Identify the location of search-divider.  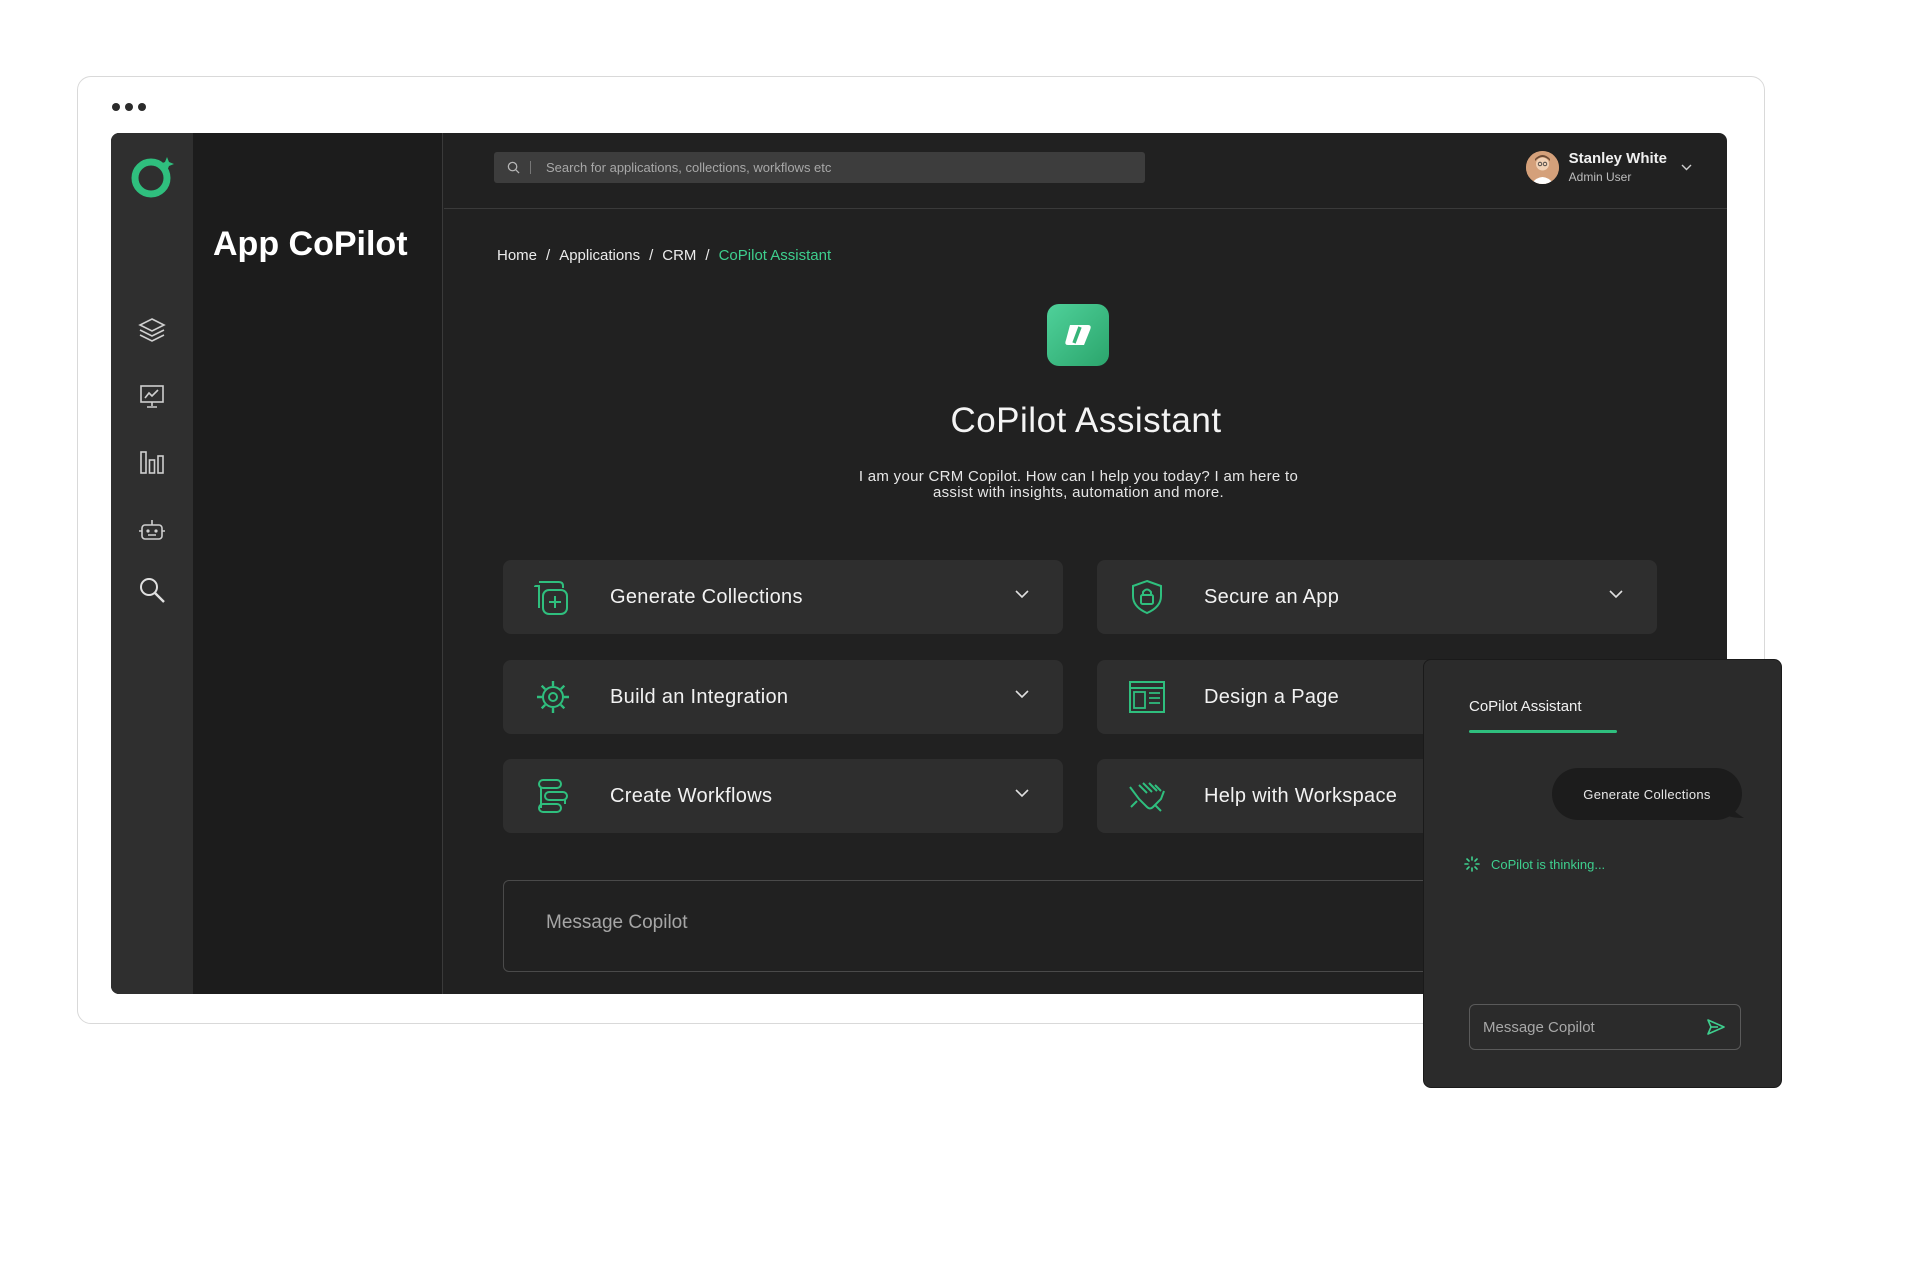
(530, 167).